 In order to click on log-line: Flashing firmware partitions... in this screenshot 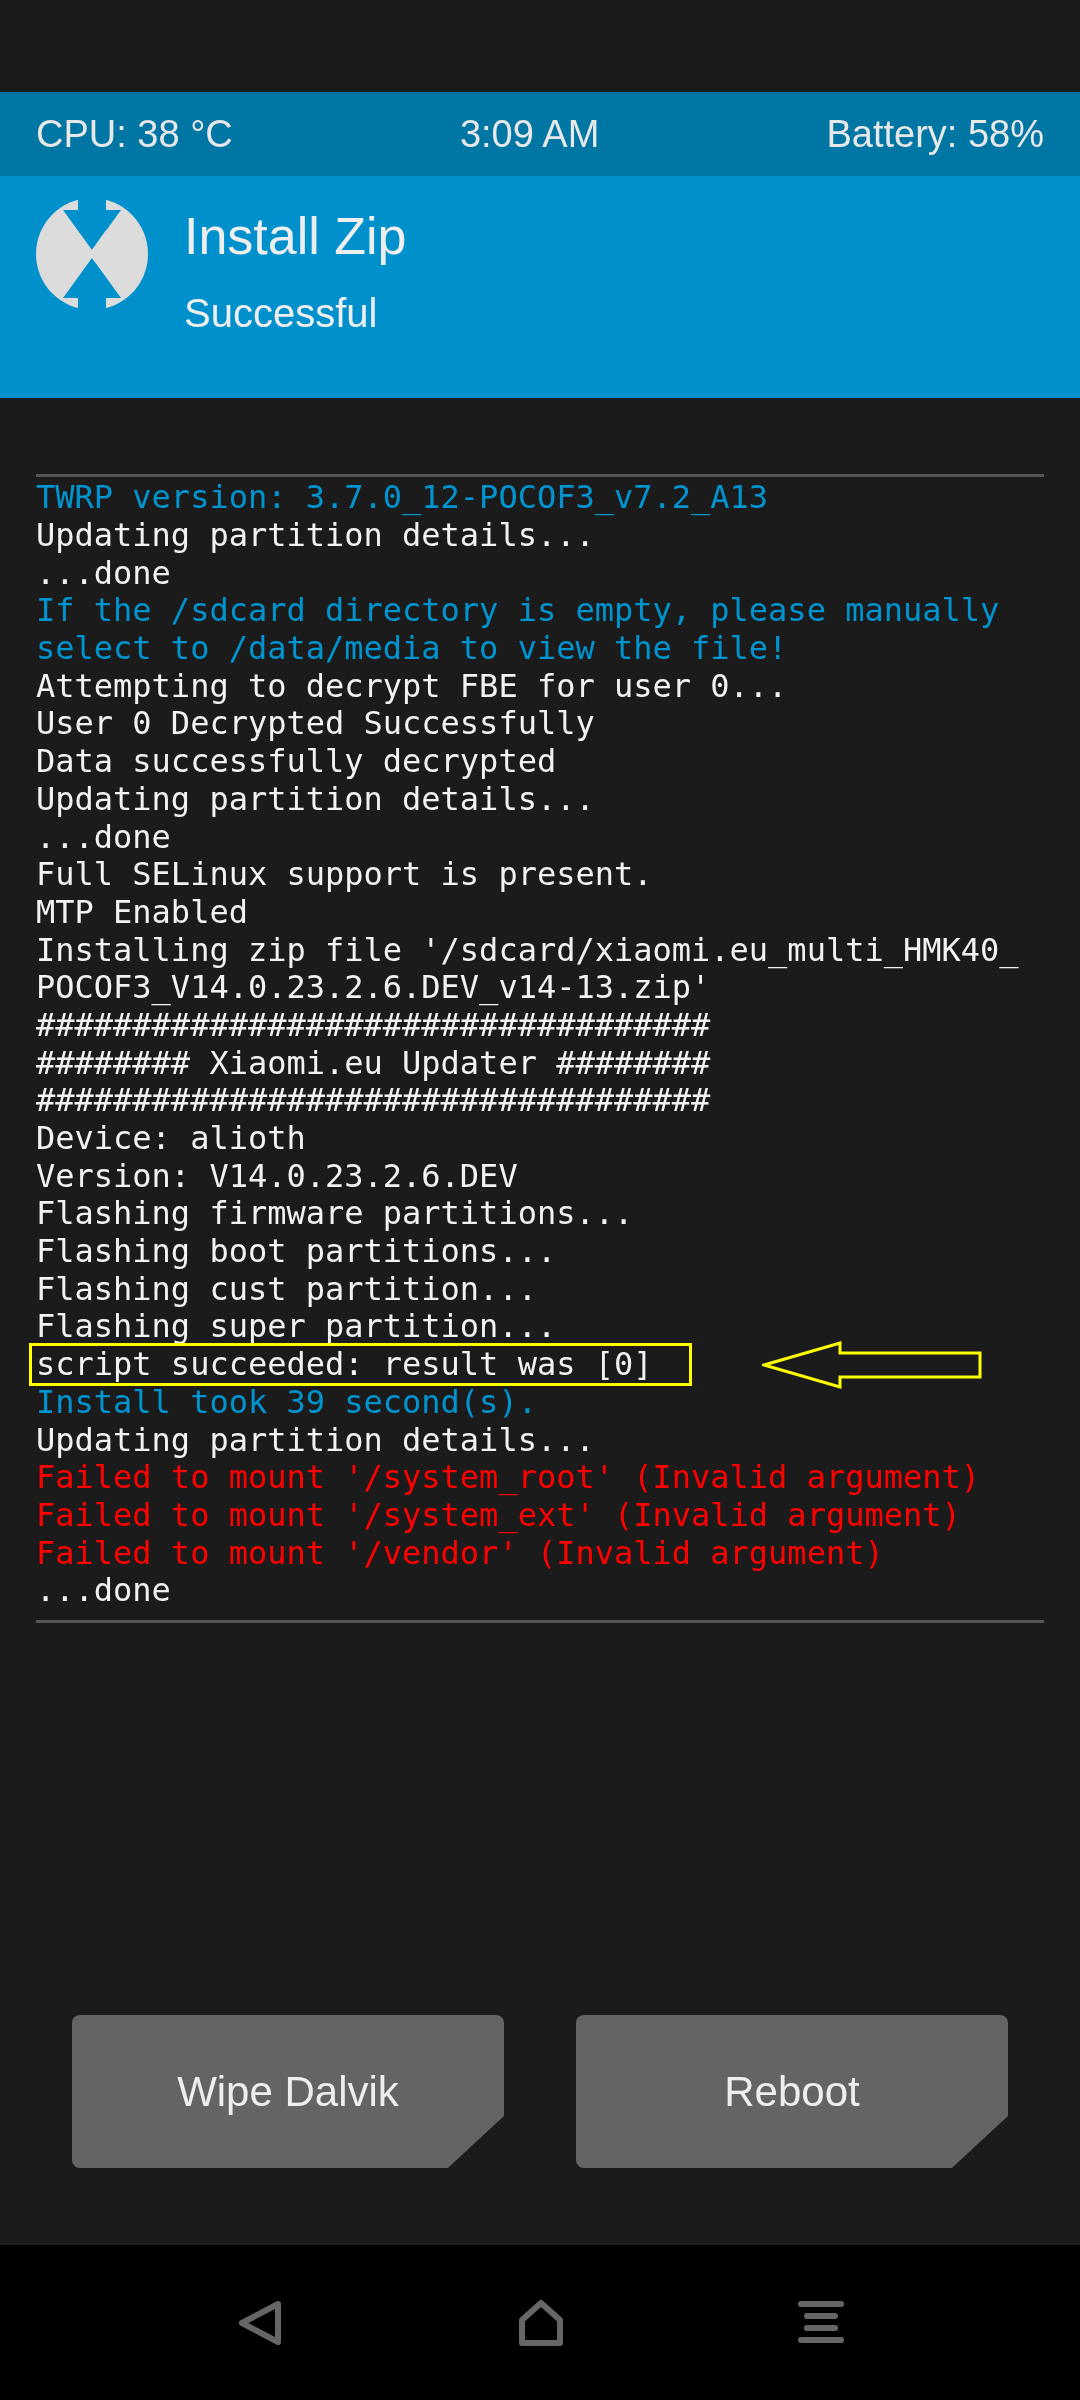, I will do `click(335, 1214)`.